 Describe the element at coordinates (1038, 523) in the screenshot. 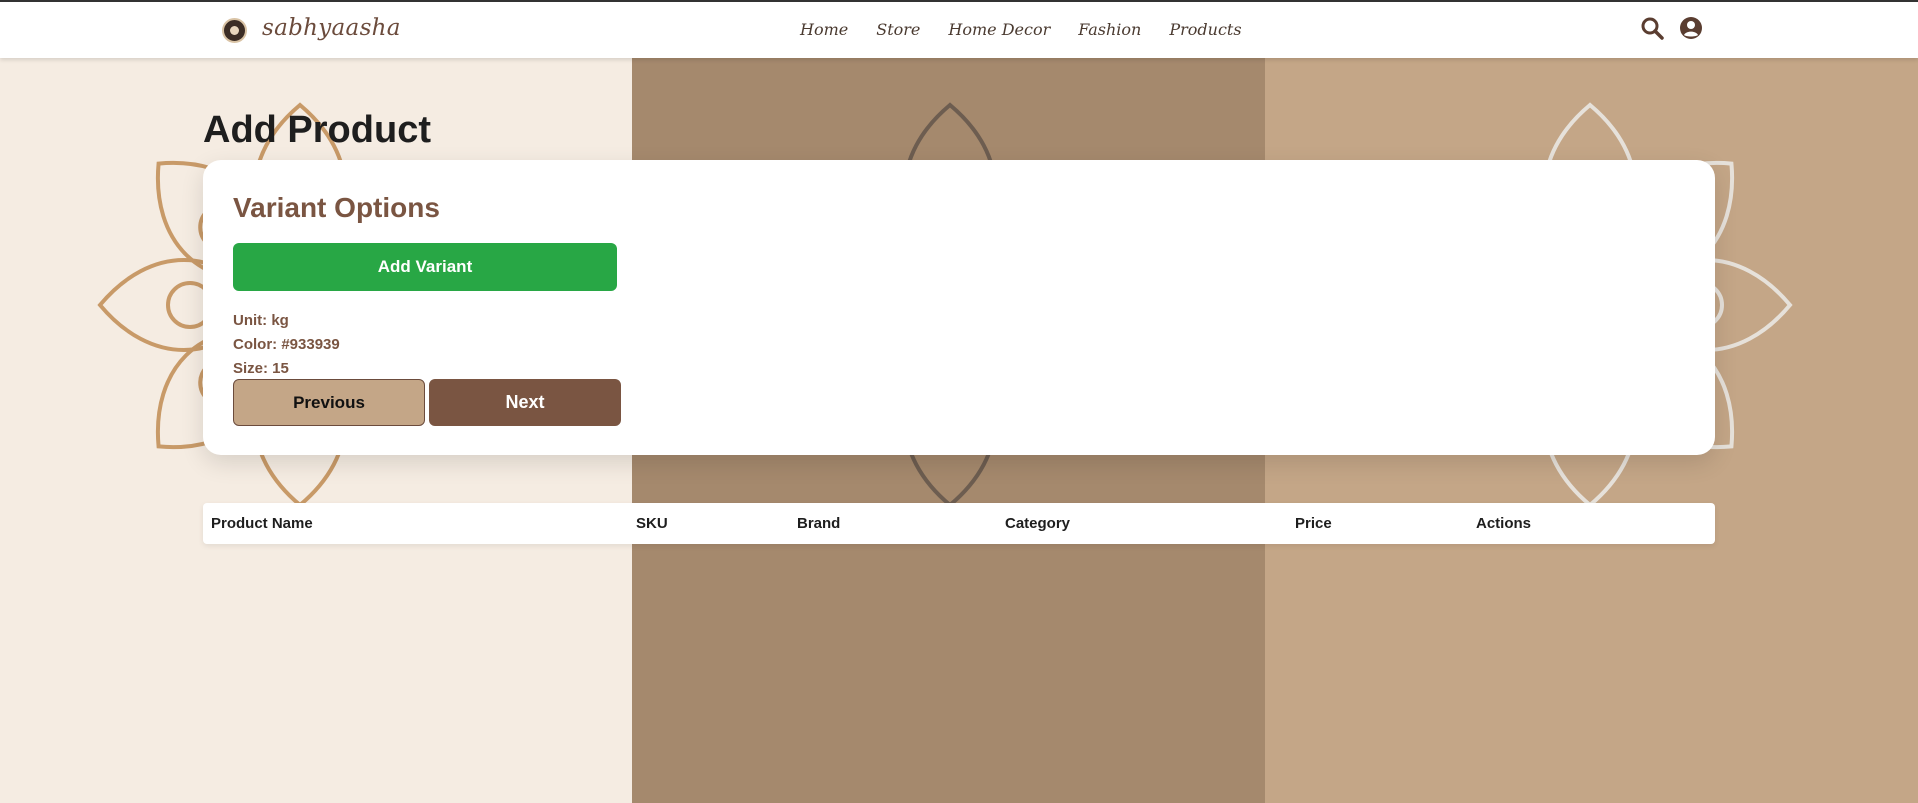

I see `column-category: Category` at that location.